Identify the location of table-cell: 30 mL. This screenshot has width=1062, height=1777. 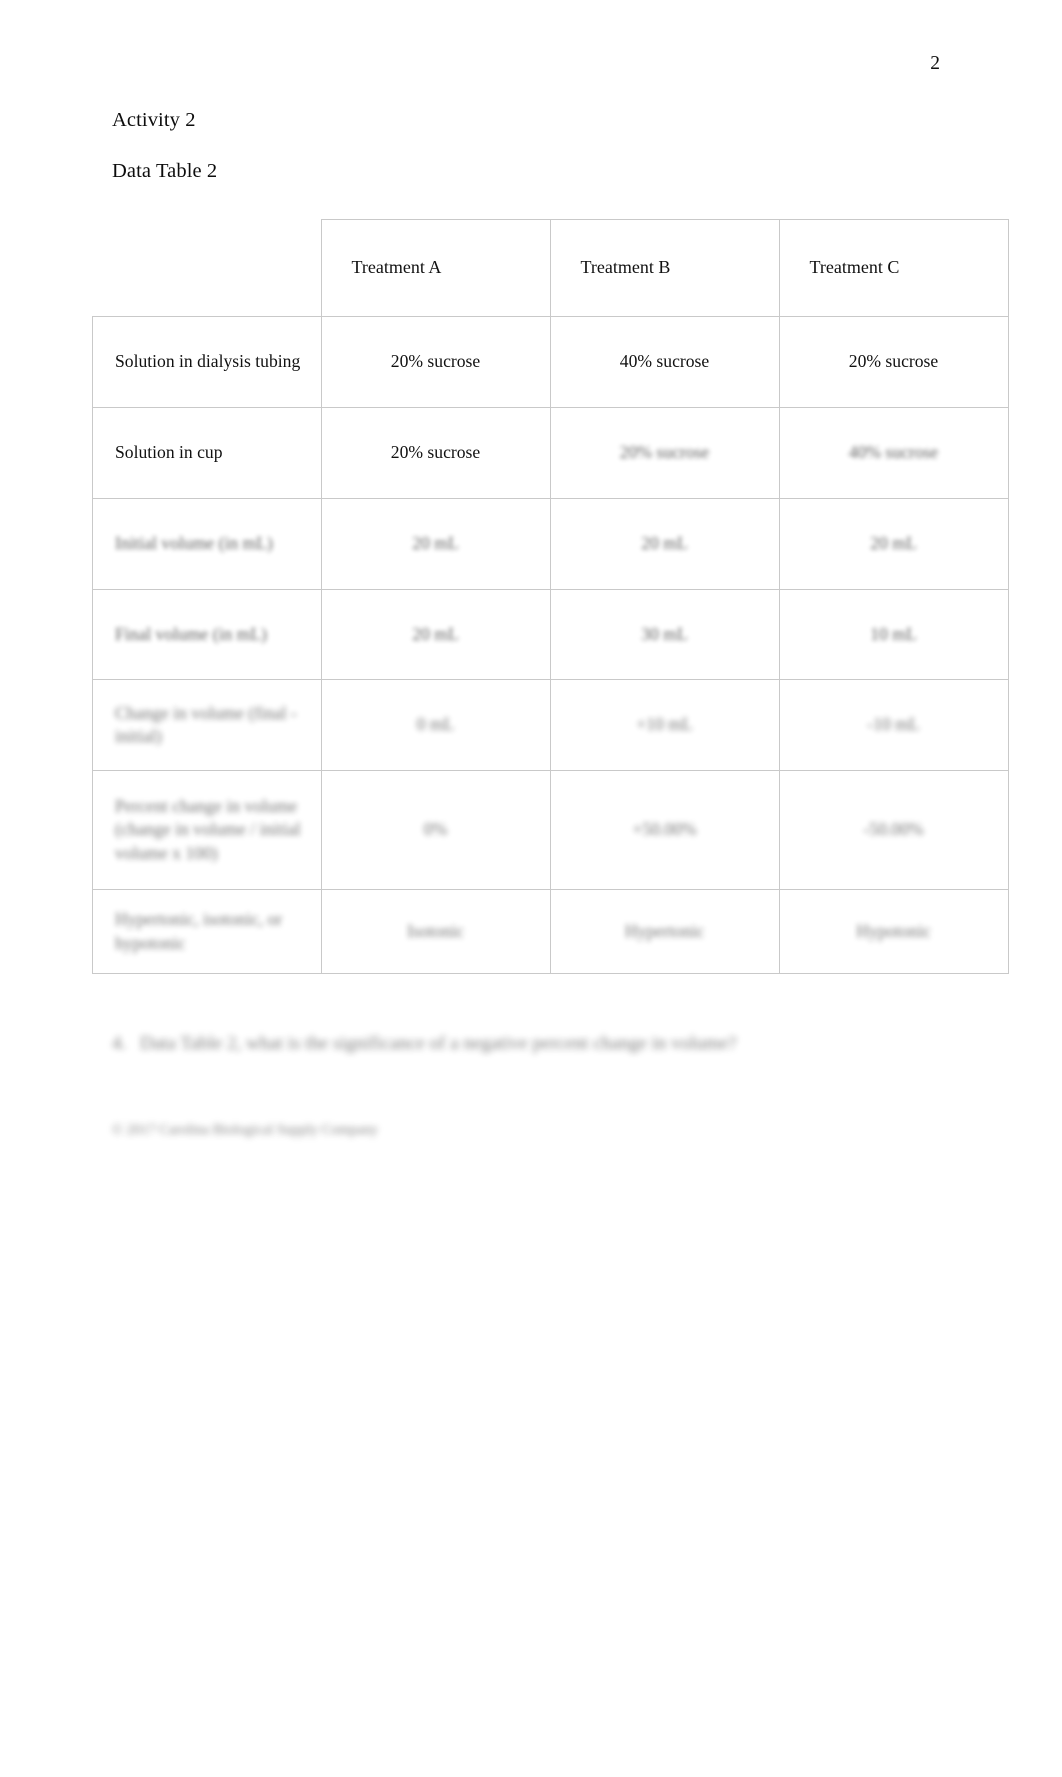
(664, 634).